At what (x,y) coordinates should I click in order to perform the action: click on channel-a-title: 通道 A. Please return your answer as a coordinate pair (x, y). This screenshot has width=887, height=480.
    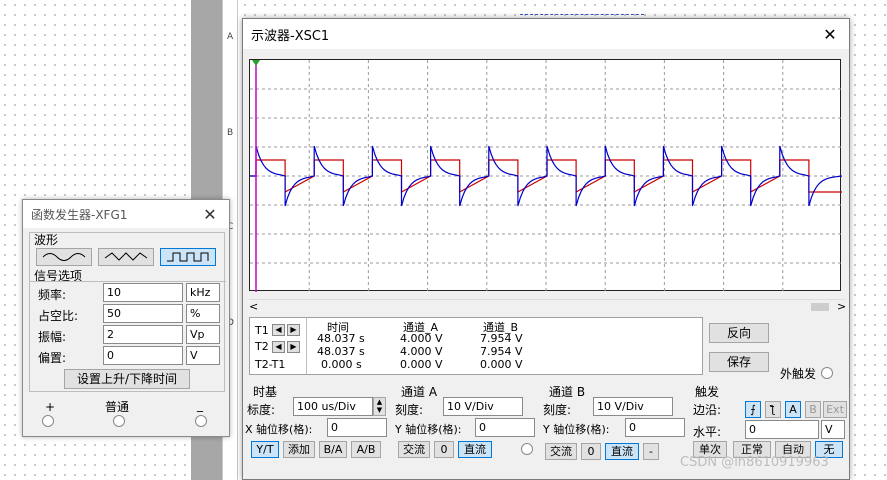
    Looking at the image, I should click on (419, 392).